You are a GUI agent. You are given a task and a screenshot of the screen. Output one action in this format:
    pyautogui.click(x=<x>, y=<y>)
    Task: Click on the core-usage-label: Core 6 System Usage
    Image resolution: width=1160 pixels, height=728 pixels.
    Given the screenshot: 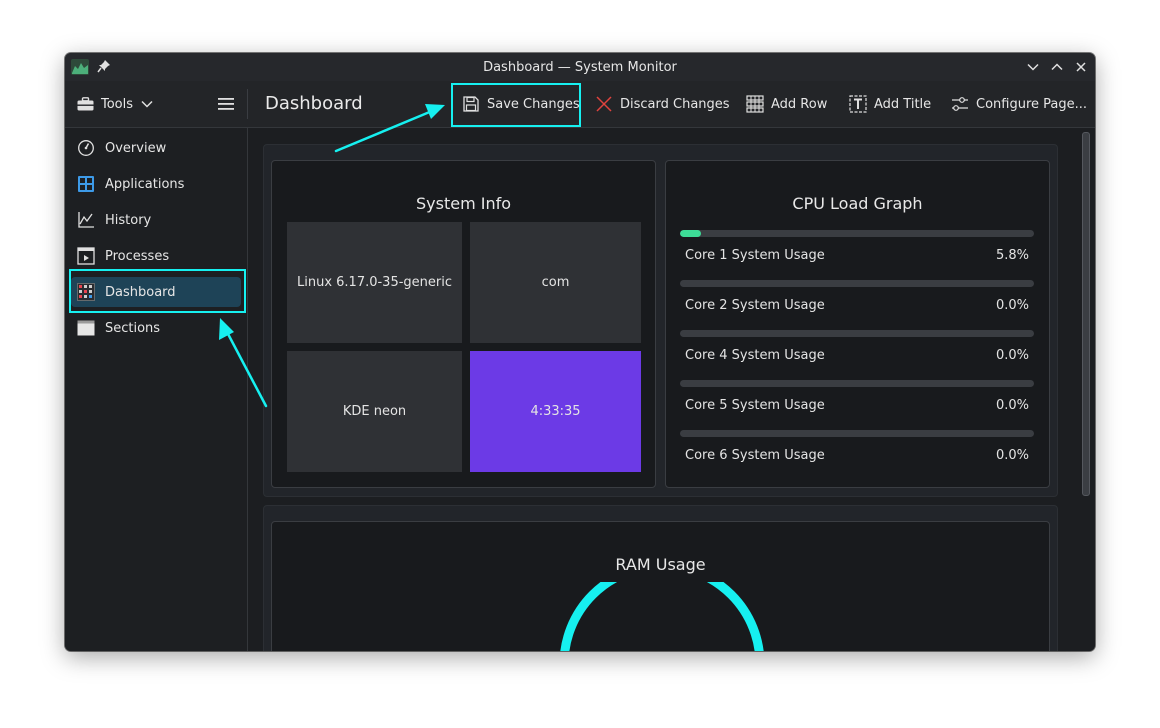 What is the action you would take?
    pyautogui.click(x=755, y=455)
    